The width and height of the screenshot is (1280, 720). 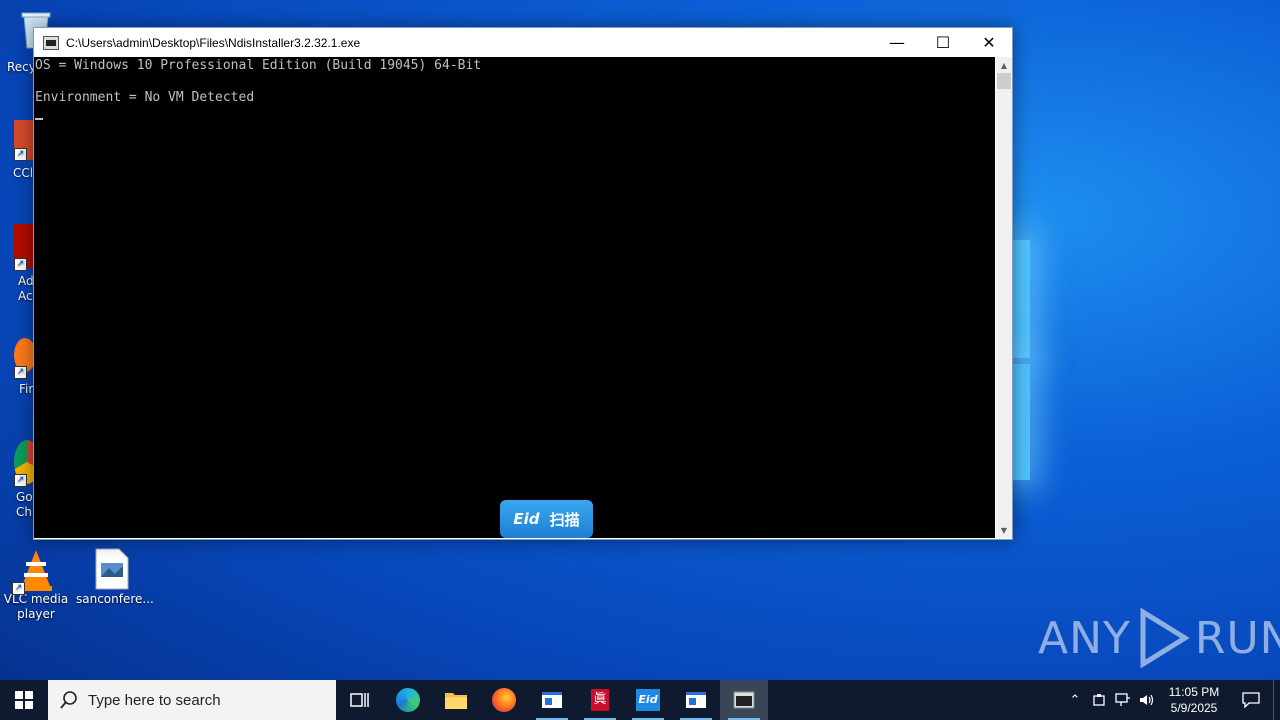 I want to click on edge-icon, so click(x=408, y=700).